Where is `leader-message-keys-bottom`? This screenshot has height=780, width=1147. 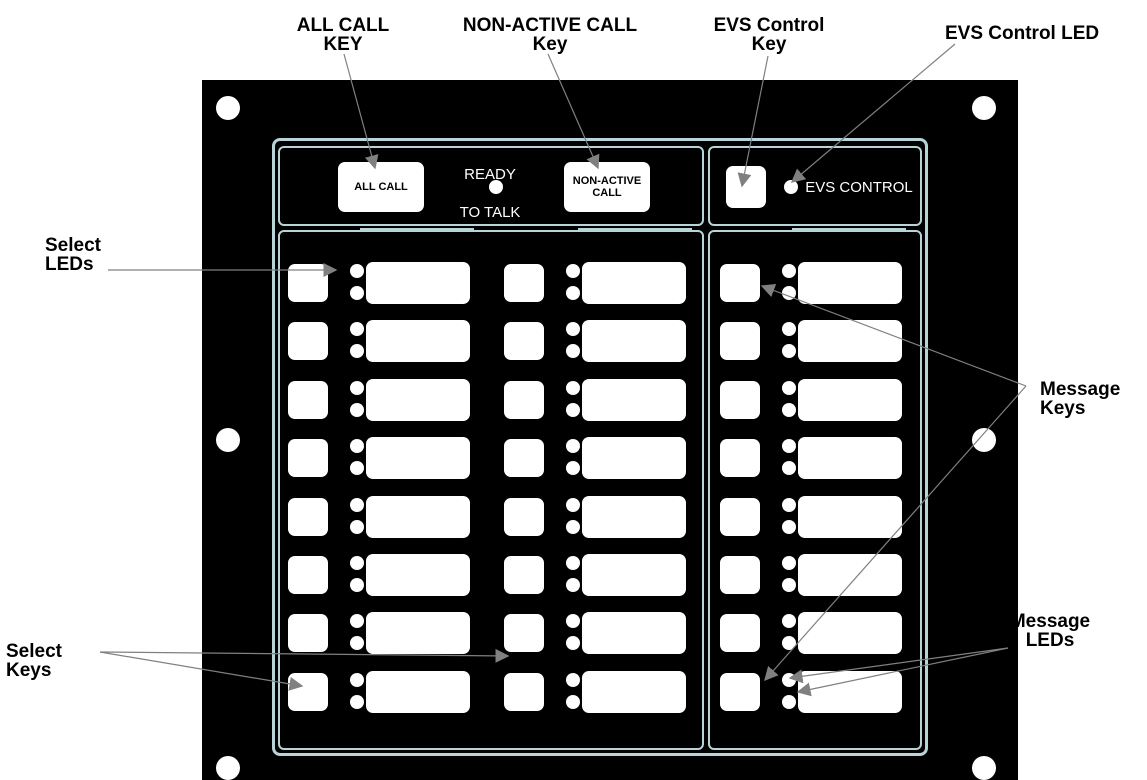 leader-message-keys-bottom is located at coordinates (895, 533).